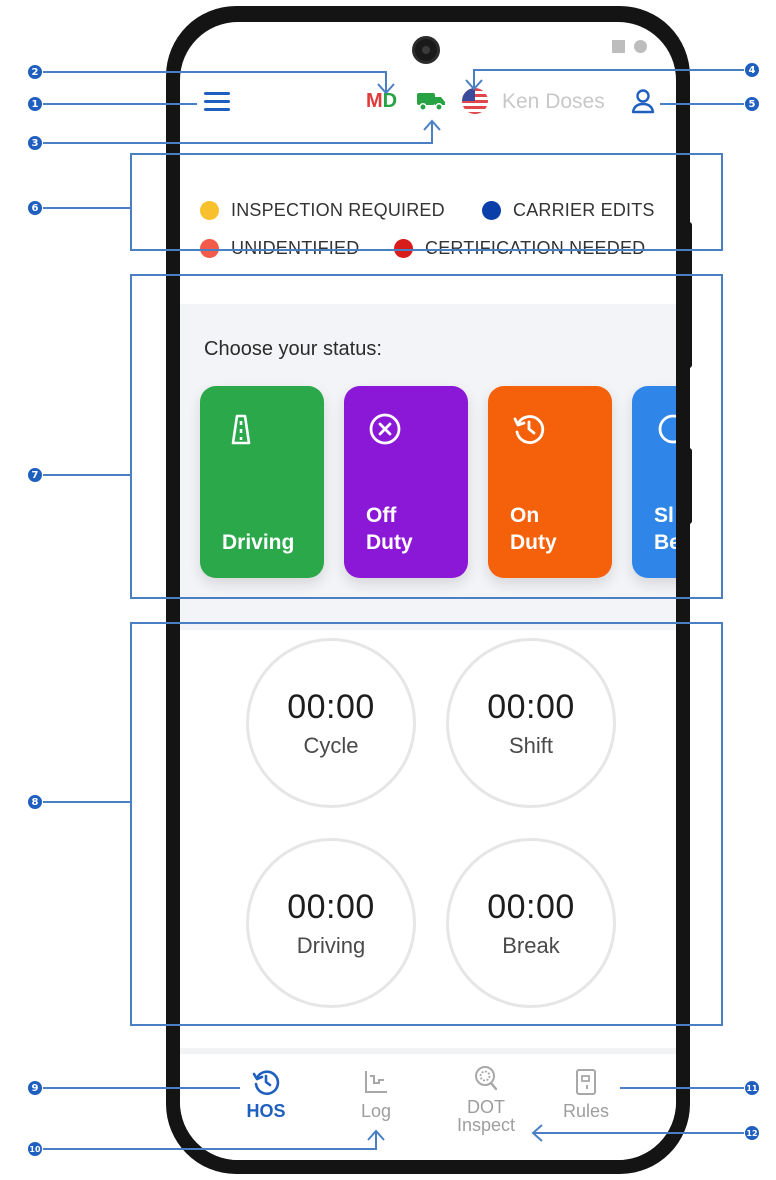 This screenshot has height=1180, width=776. What do you see at coordinates (752, 1133) in the screenshot?
I see `callout-badge-12: 12` at bounding box center [752, 1133].